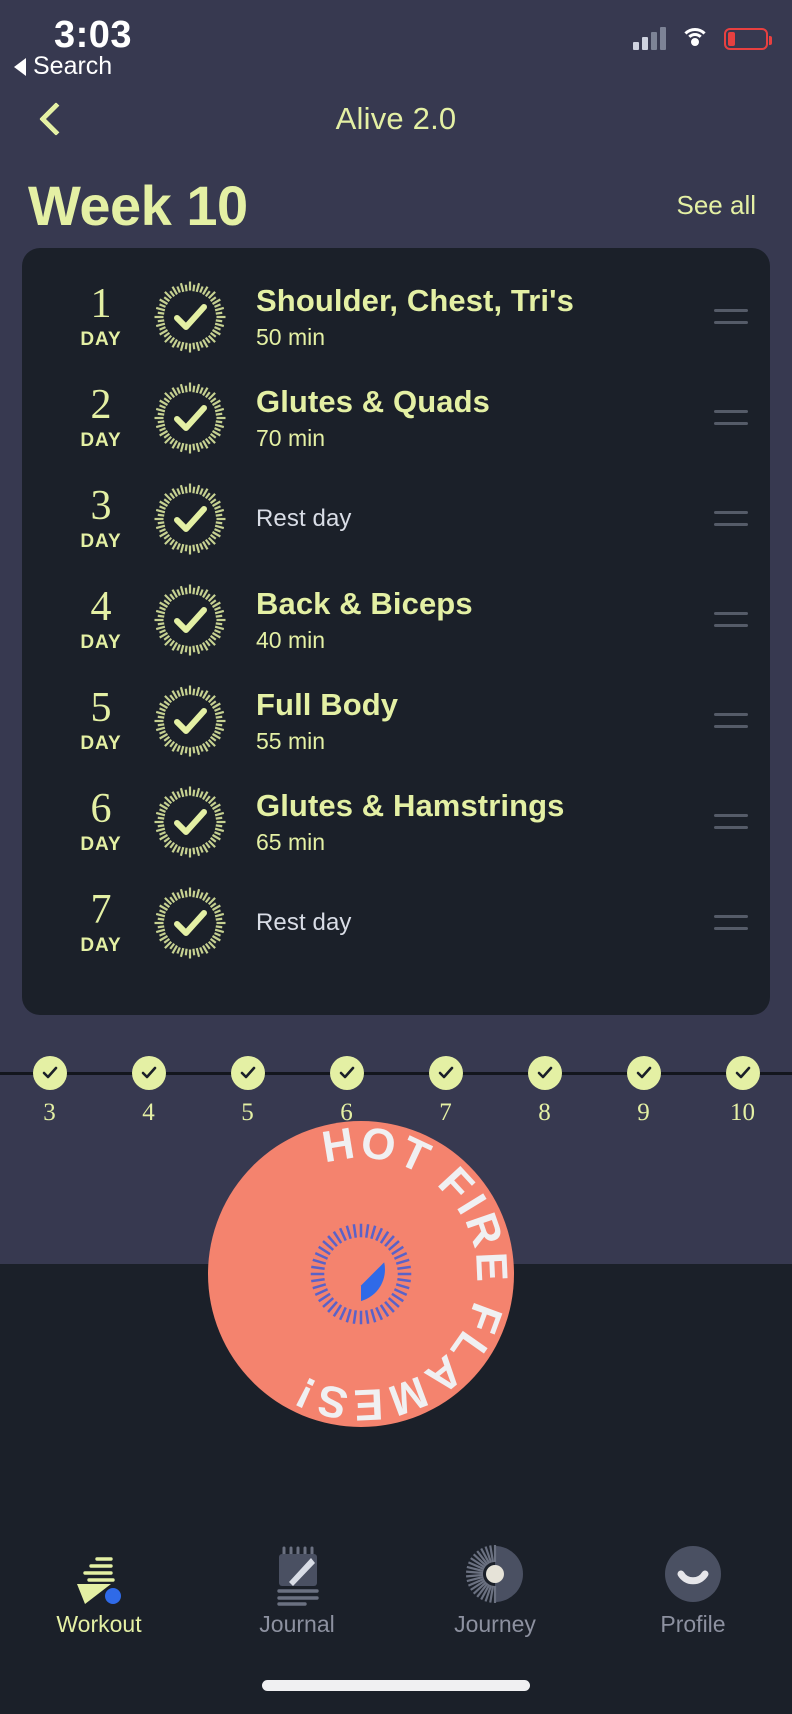  I want to click on status-bar-time: 3:03, so click(93, 35).